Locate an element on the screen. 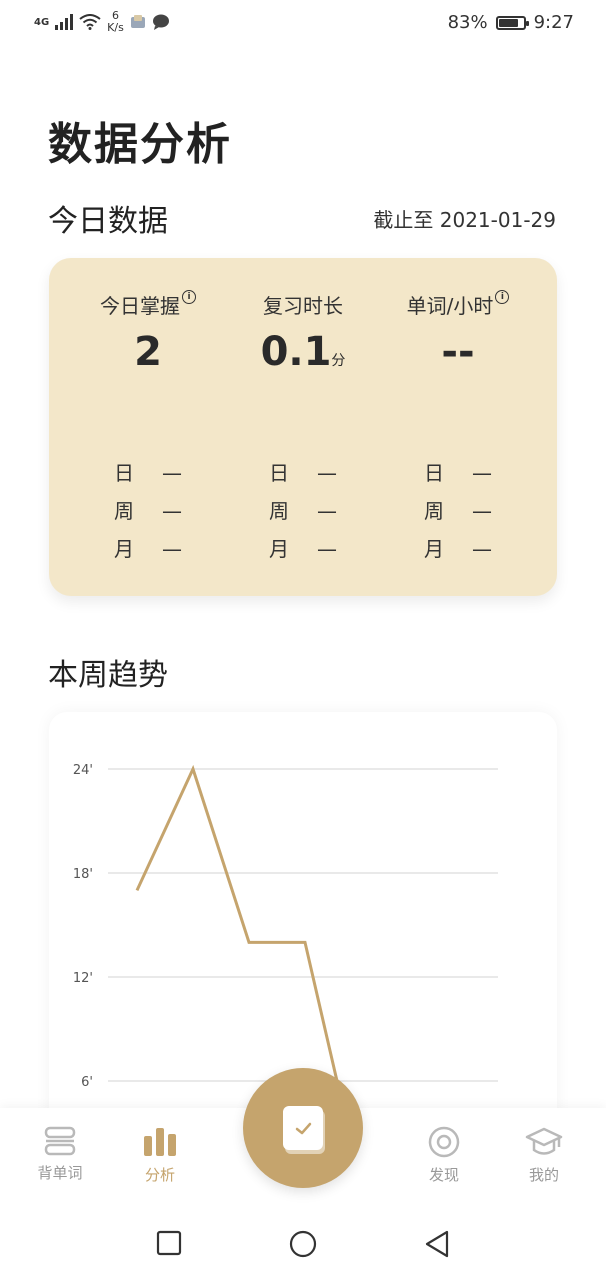 The image size is (606, 1280). system-nav-bar is located at coordinates (303, 1244).